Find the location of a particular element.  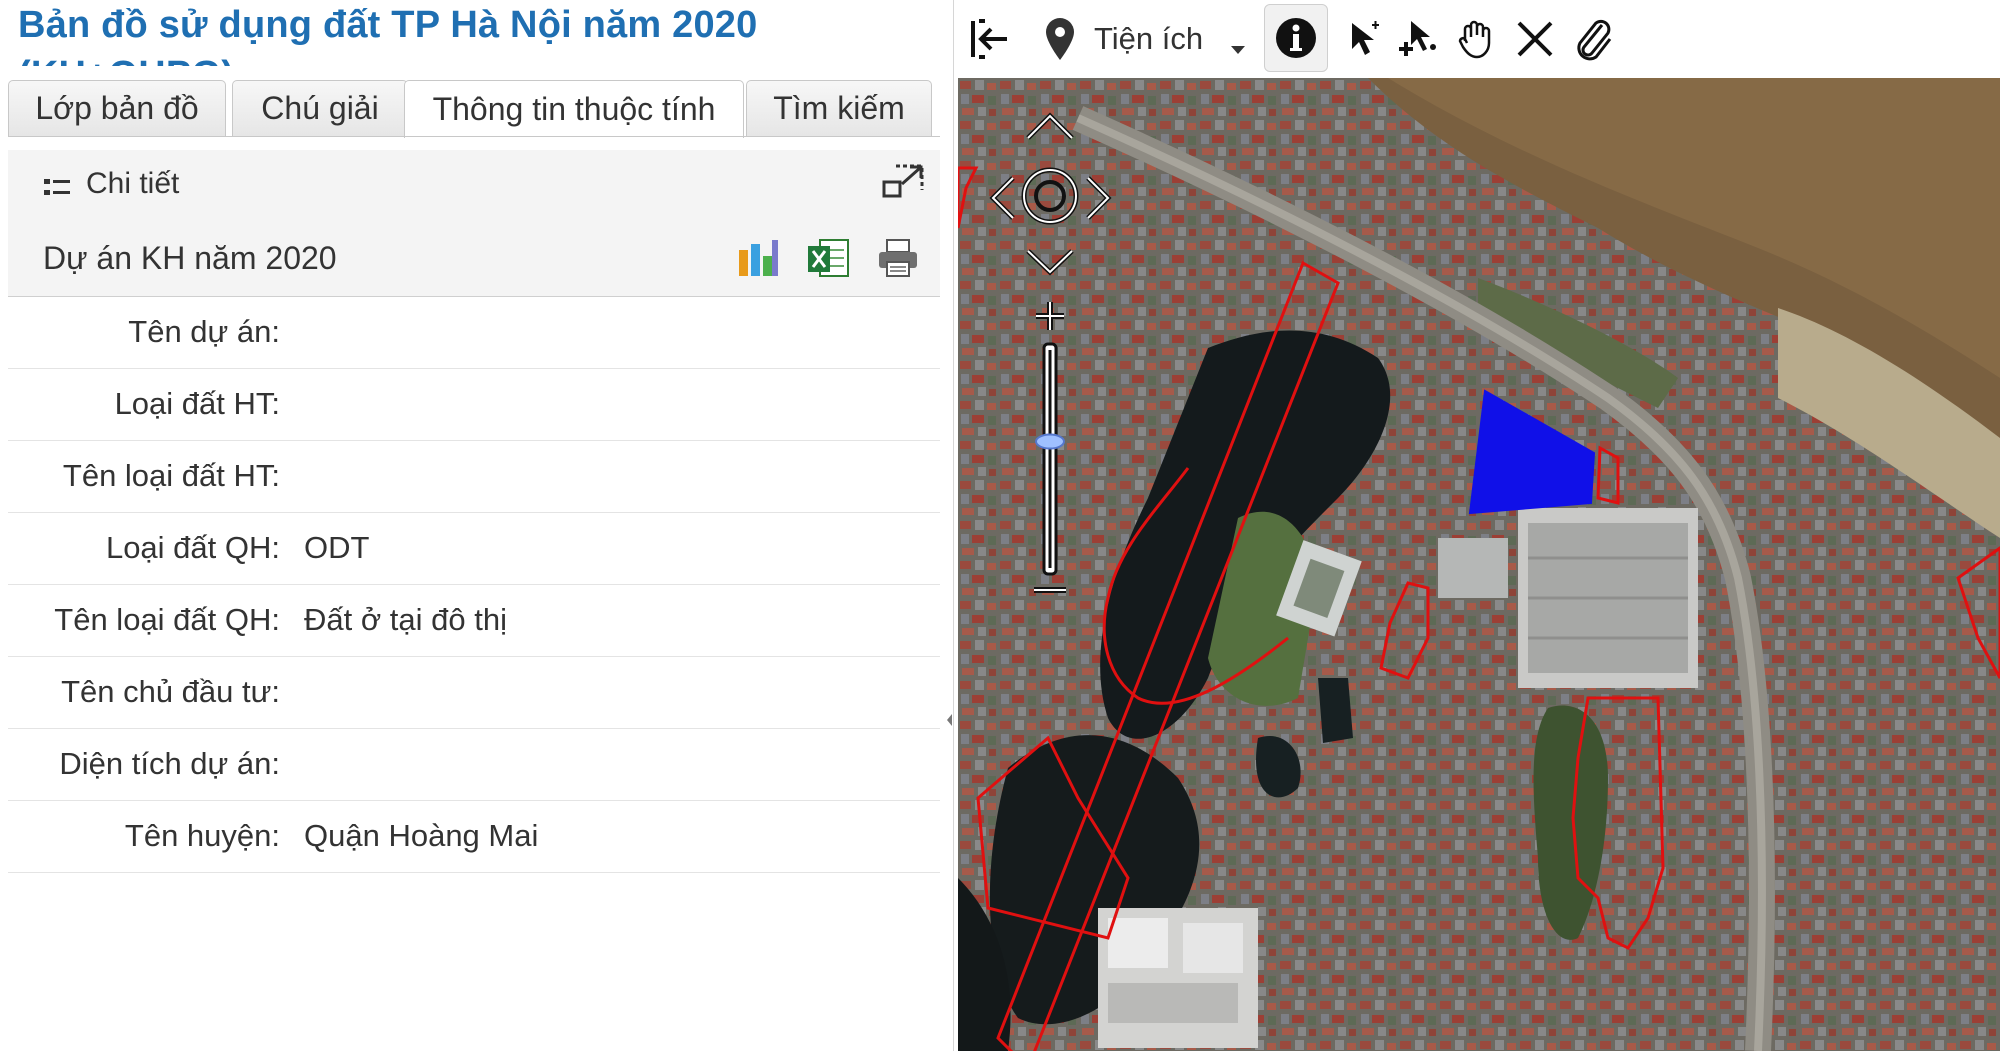

project-title: Dự án KH năm 2020 is located at coordinates (190, 258).